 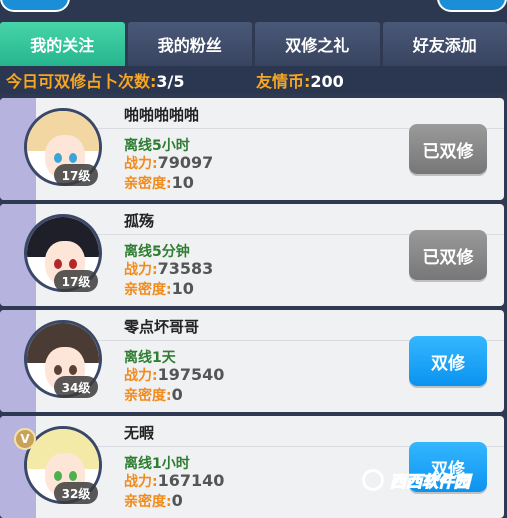 I want to click on tab-fans: 我的粉丝, so click(x=189, y=44).